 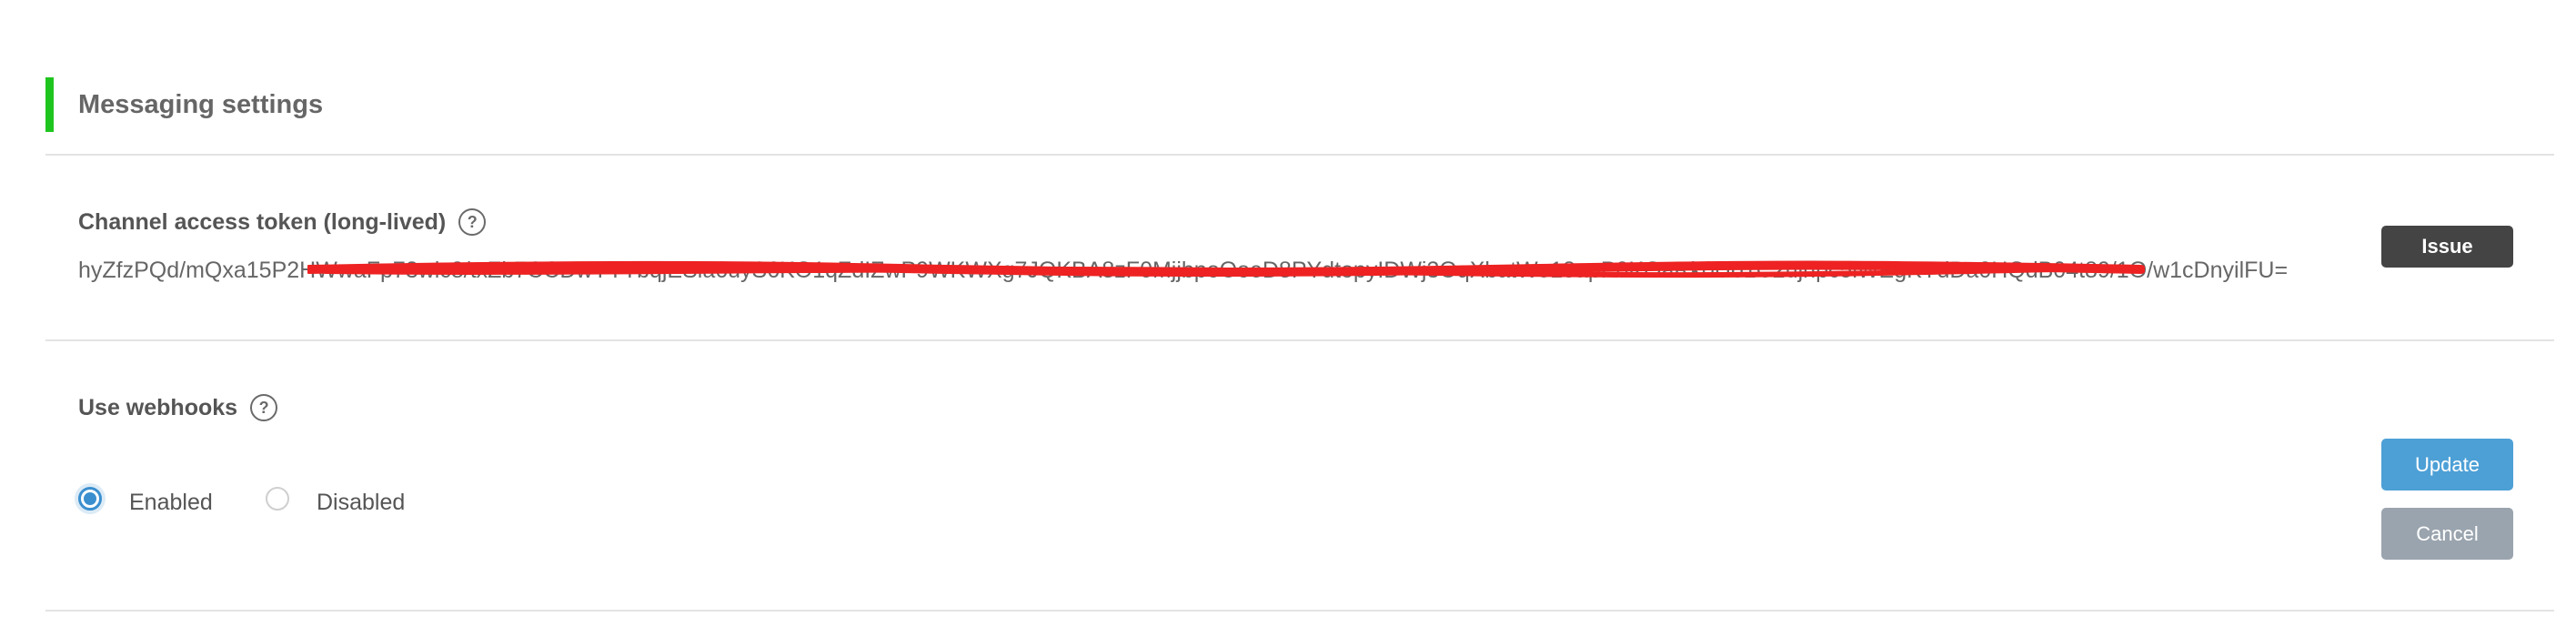 I want to click on radio-enabled: Enabled, so click(x=145, y=499).